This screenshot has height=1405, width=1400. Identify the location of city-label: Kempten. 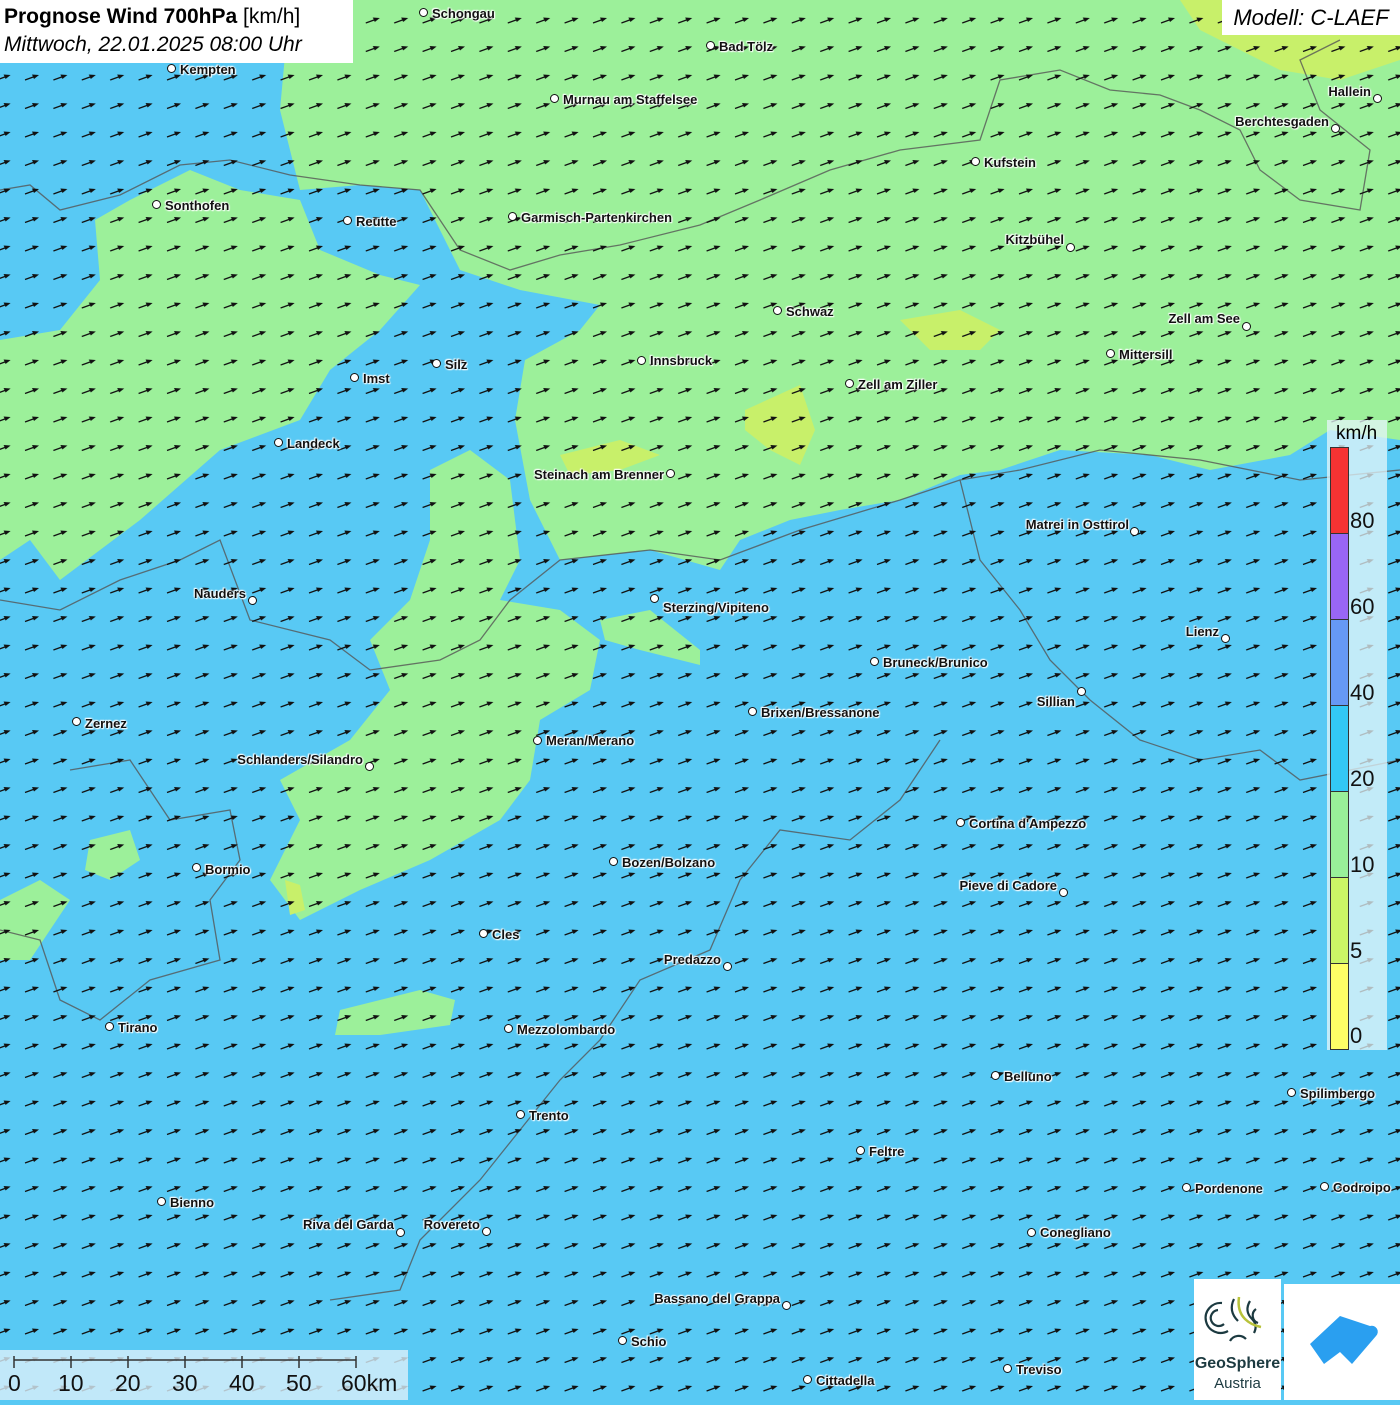
(208, 69).